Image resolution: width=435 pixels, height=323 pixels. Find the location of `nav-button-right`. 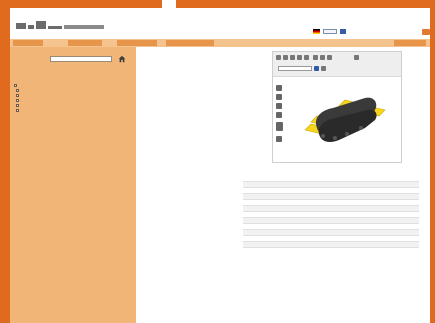

nav-button-right is located at coordinates (410, 43).